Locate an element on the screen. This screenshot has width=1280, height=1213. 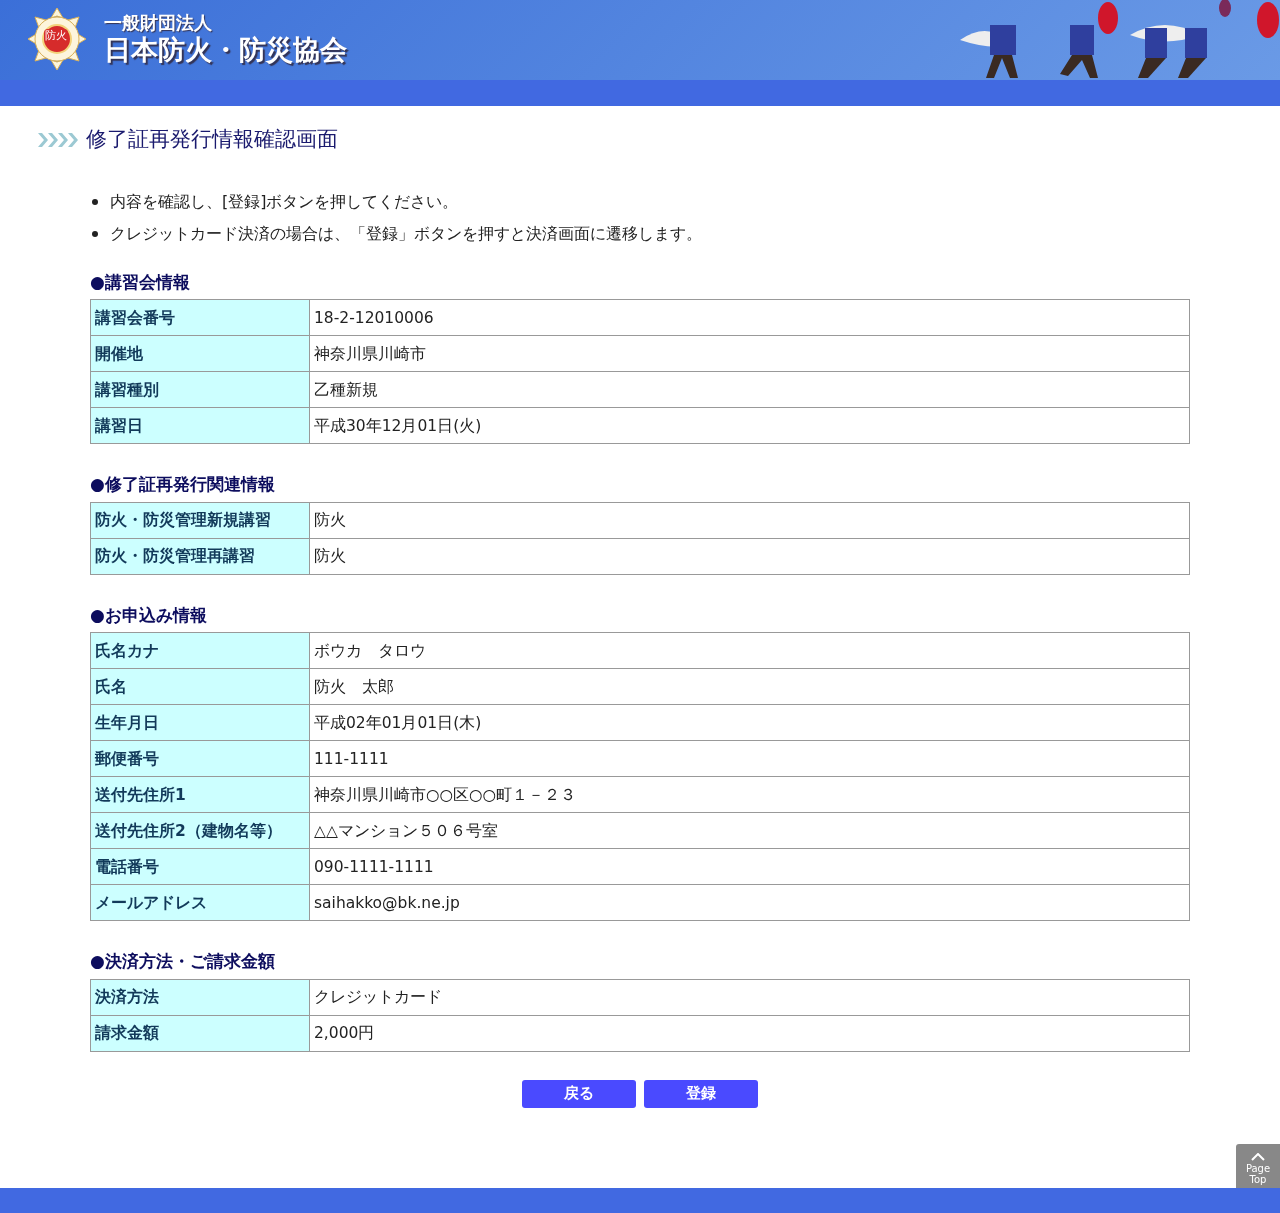
field-value: 2,000円 is located at coordinates (749, 1033).